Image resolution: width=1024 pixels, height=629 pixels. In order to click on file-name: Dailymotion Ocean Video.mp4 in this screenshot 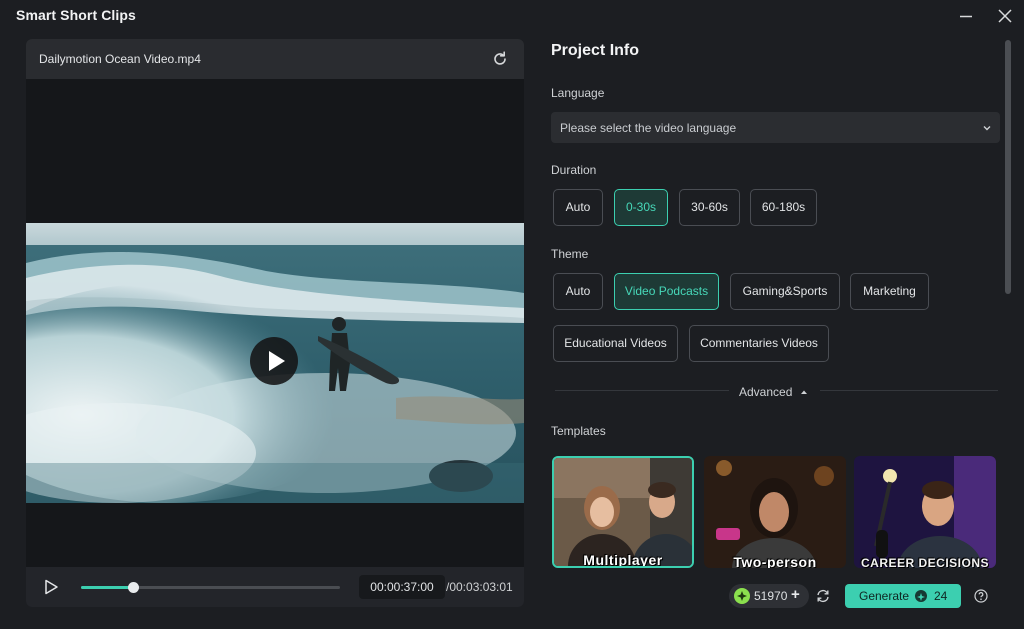, I will do `click(120, 59)`.